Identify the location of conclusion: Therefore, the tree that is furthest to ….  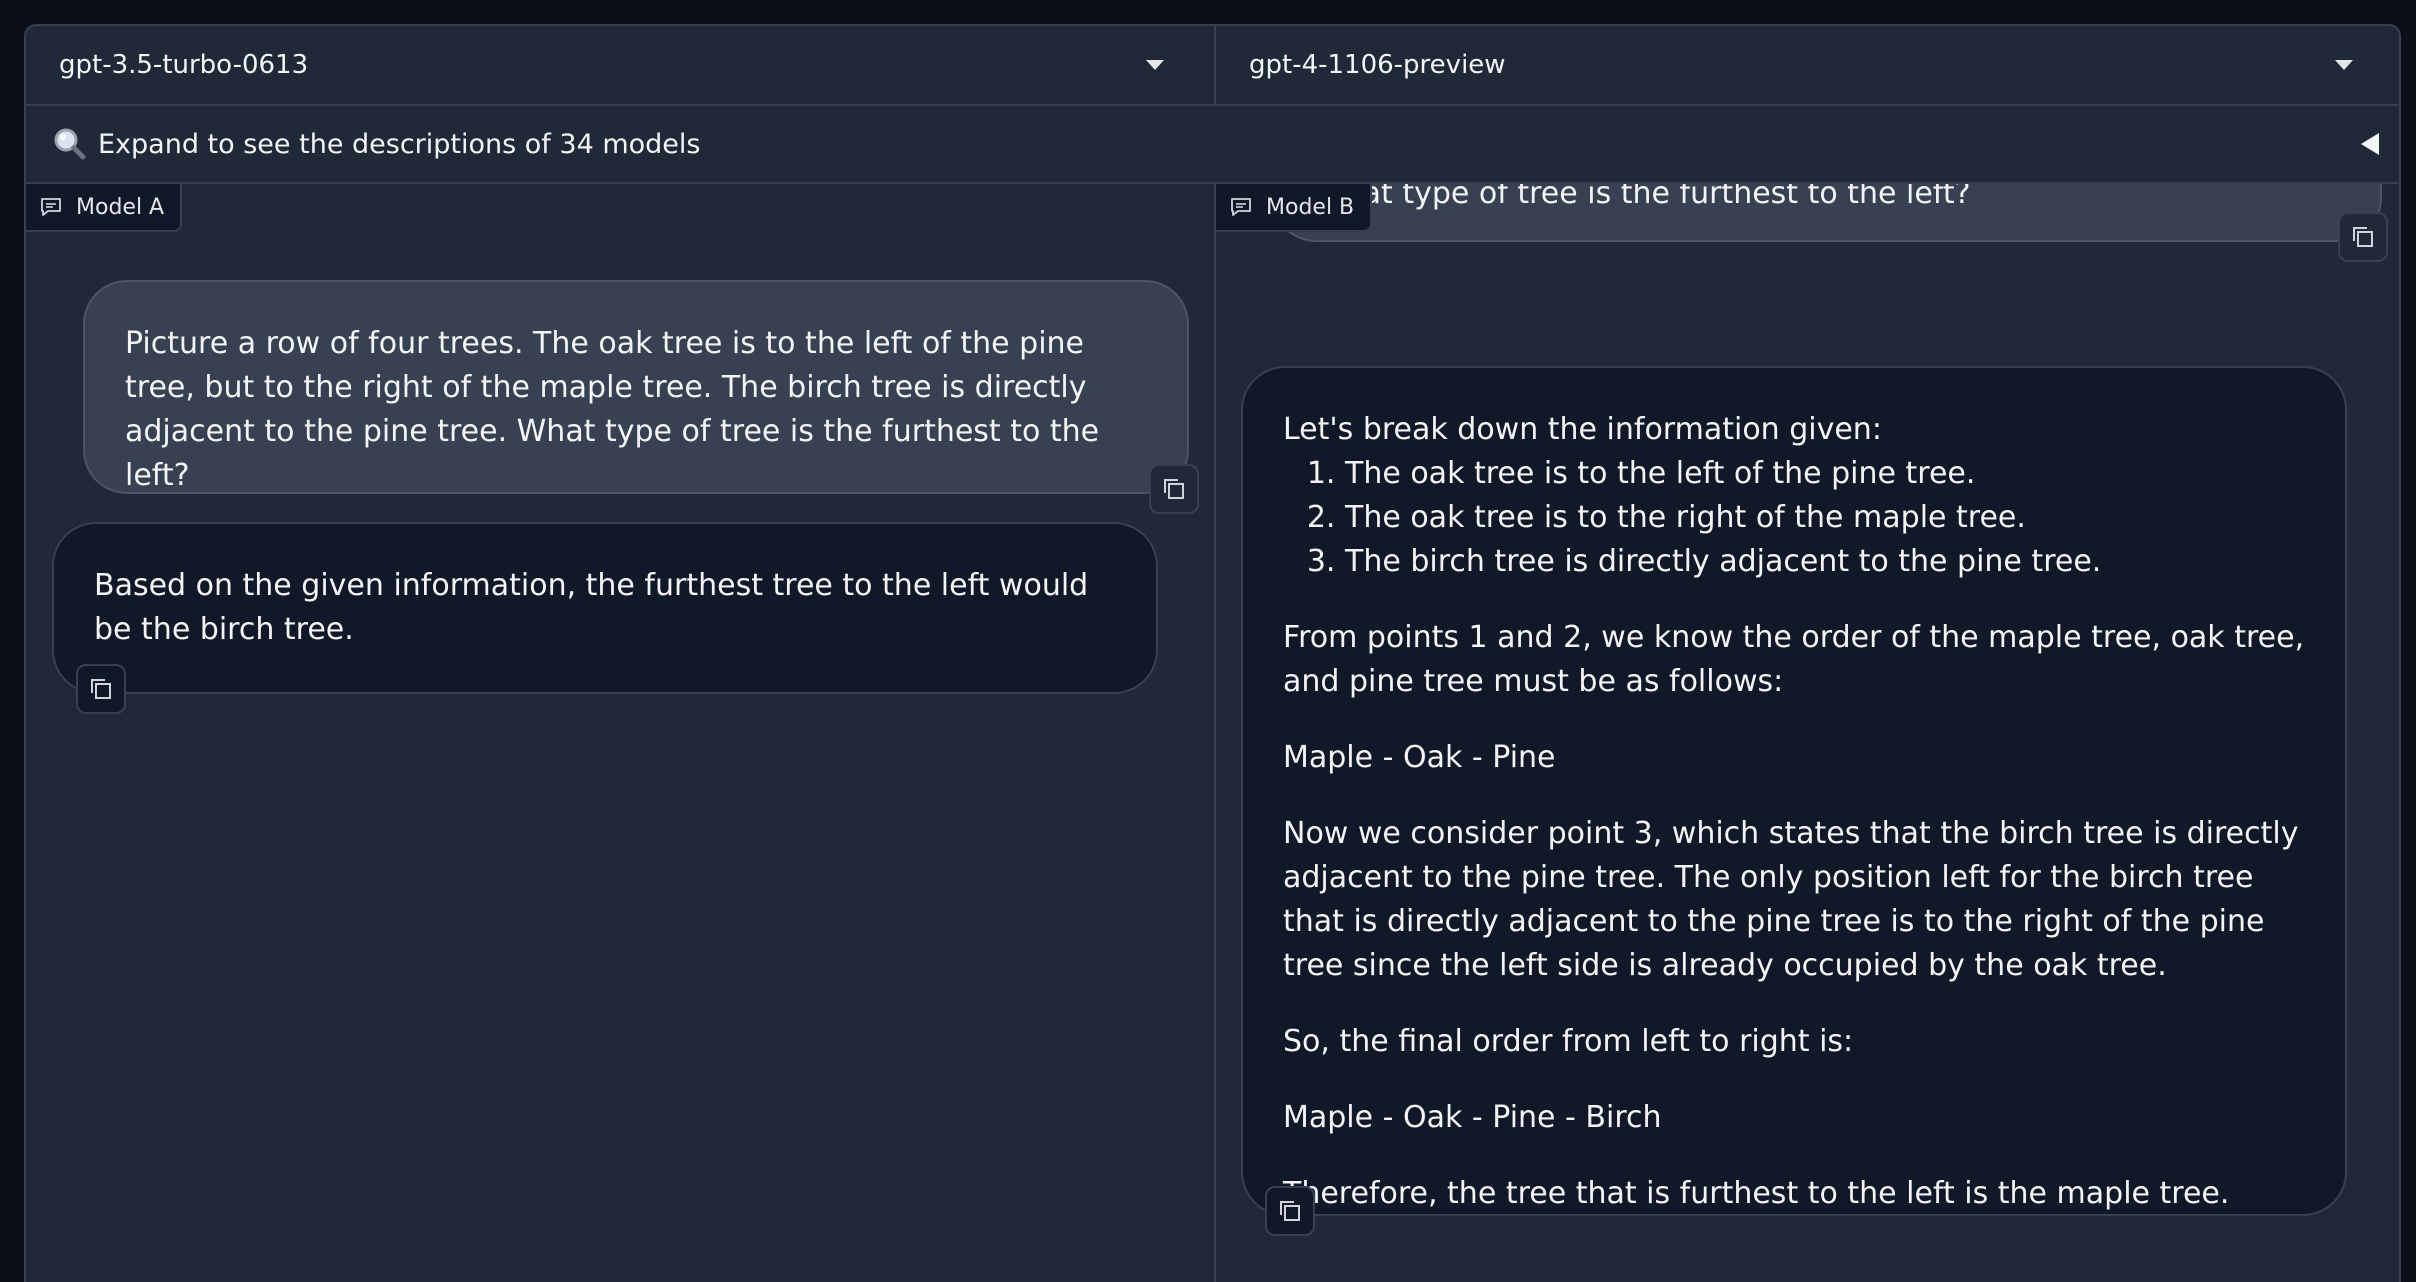
(1756, 1193).